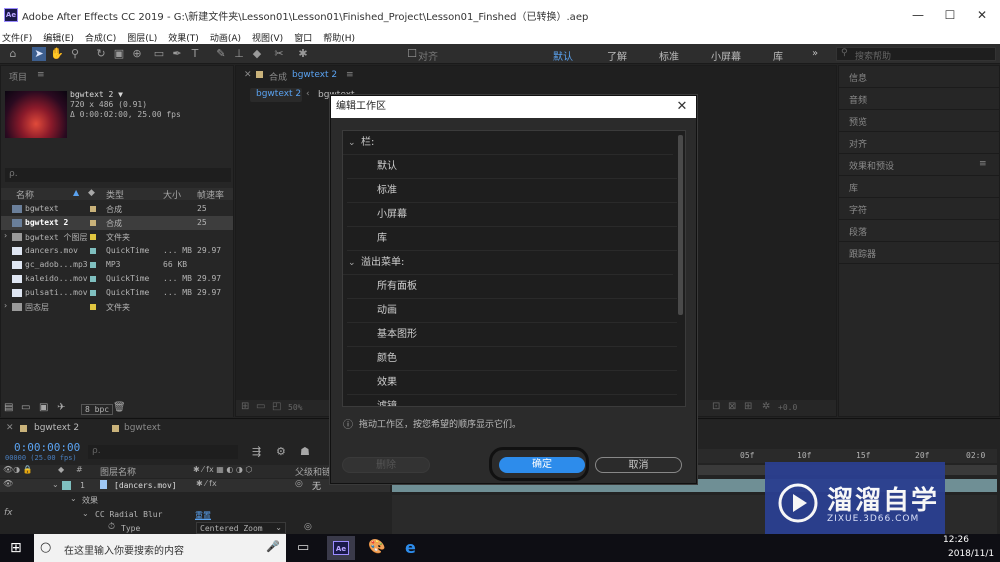 The height and width of the screenshot is (562, 1000). What do you see at coordinates (101, 54) in the screenshot?
I see `rotate-tool-icon: ↻` at bounding box center [101, 54].